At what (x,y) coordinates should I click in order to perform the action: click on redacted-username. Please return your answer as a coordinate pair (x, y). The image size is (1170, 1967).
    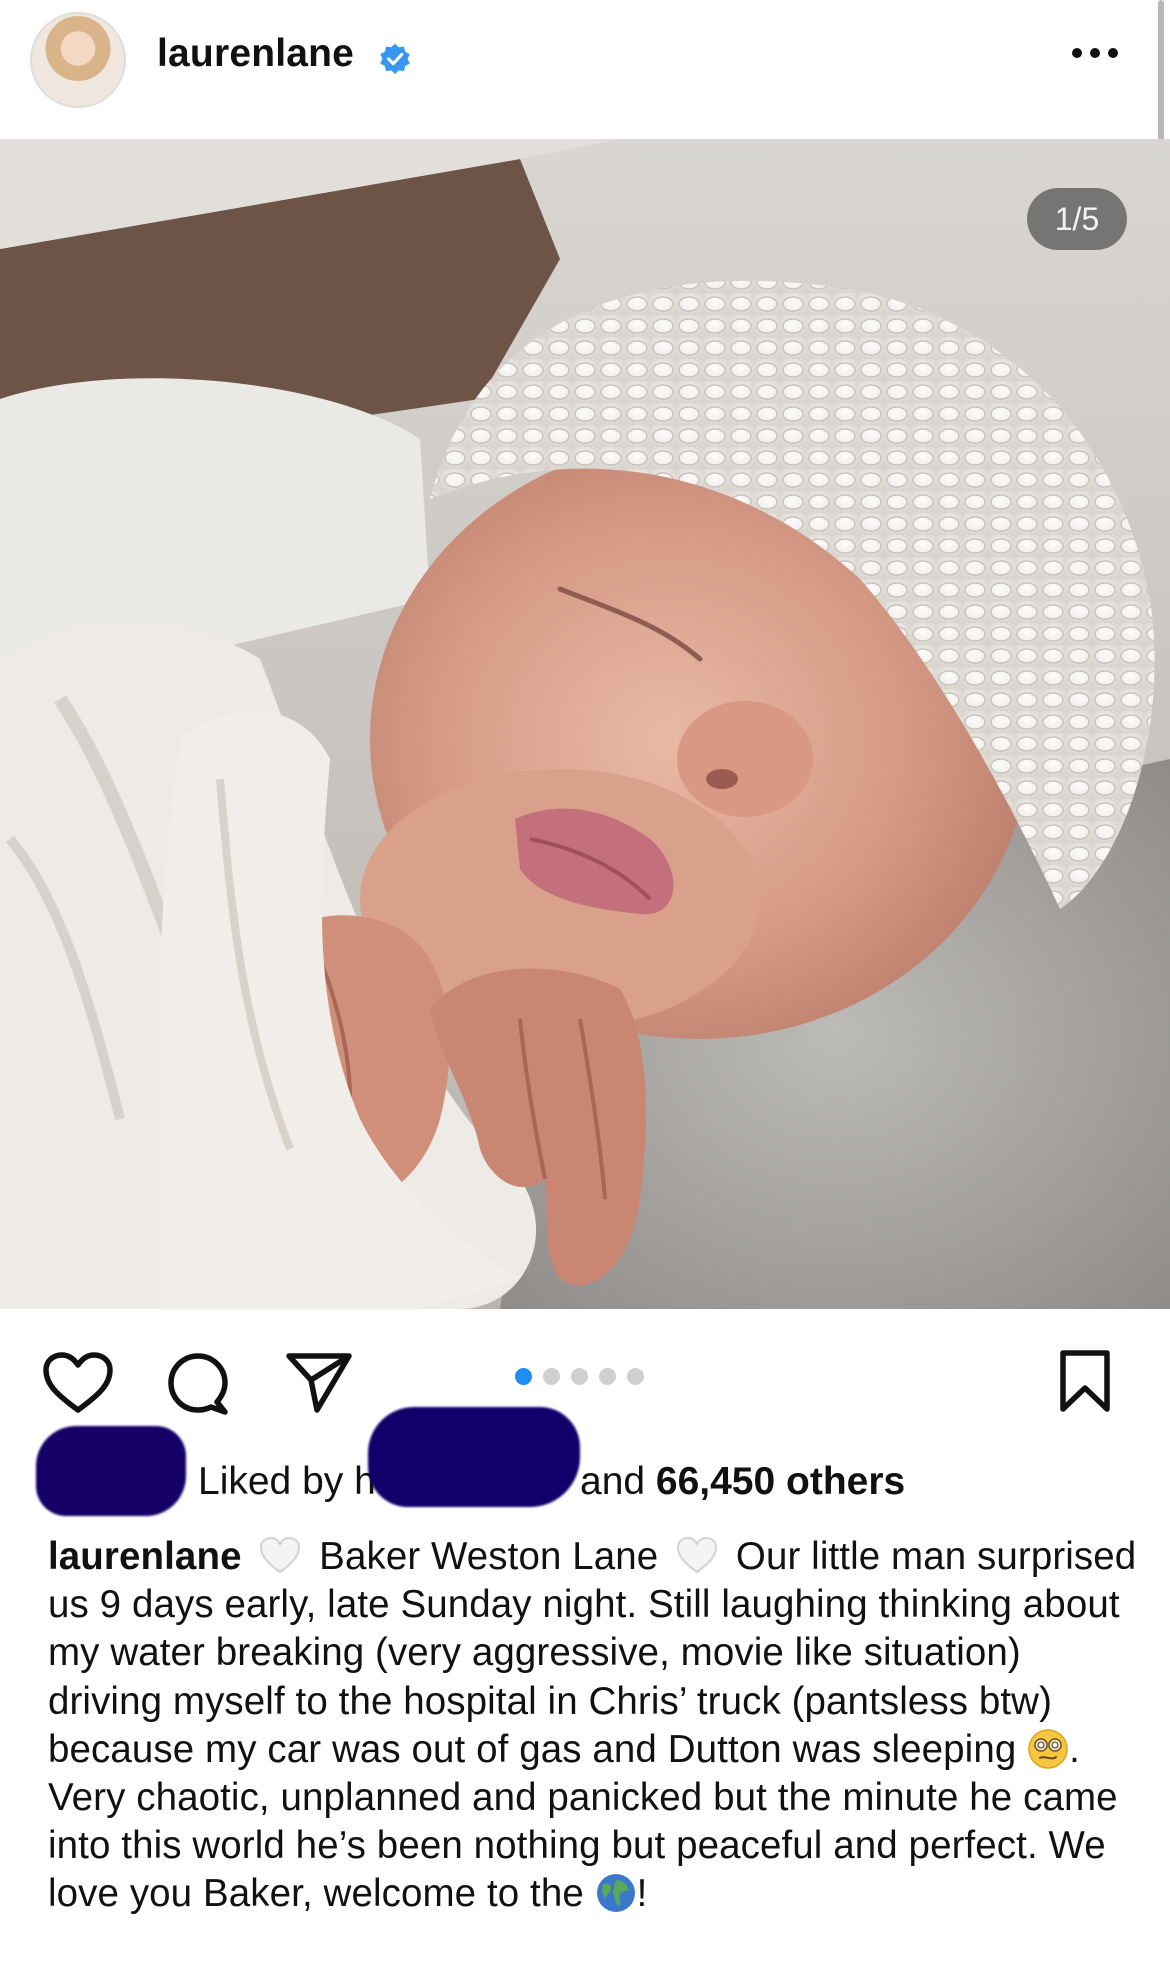
    Looking at the image, I should click on (474, 1457).